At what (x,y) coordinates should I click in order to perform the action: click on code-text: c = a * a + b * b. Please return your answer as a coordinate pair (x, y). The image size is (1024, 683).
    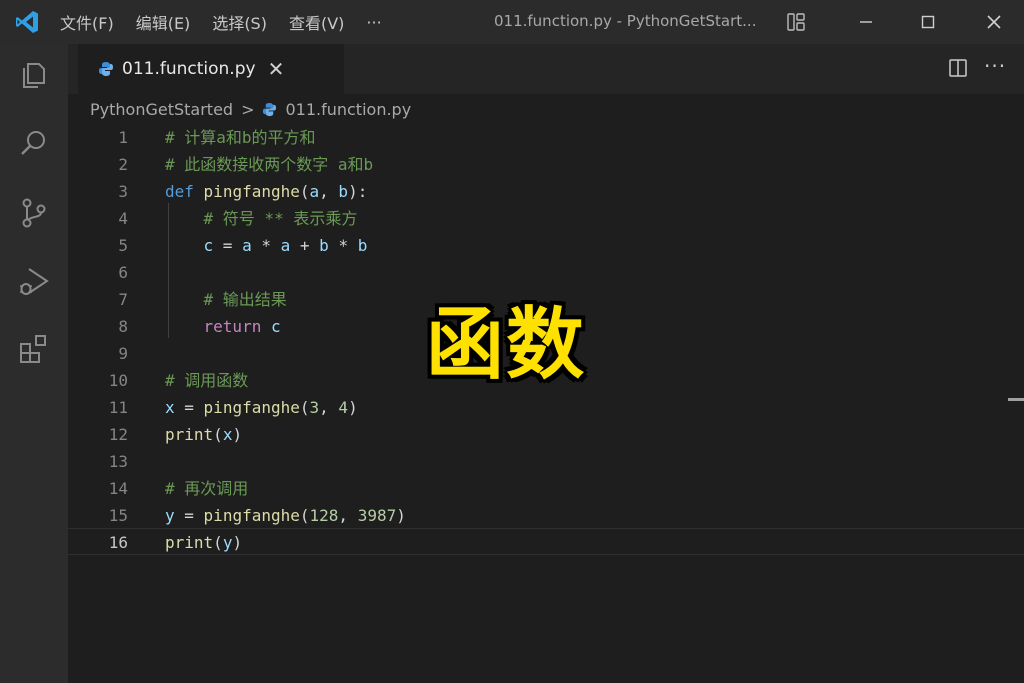
    Looking at the image, I should click on (266, 245).